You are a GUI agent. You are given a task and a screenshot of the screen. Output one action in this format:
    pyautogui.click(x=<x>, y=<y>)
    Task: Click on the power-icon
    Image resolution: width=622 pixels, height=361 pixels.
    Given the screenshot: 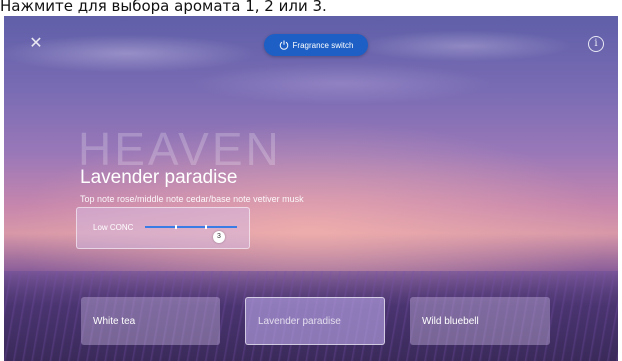 What is the action you would take?
    pyautogui.click(x=283, y=45)
    